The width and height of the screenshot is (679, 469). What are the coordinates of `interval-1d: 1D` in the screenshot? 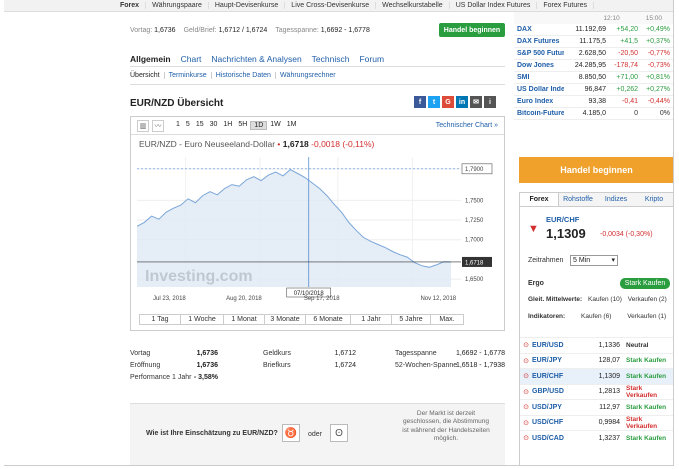 It's located at (259, 125).